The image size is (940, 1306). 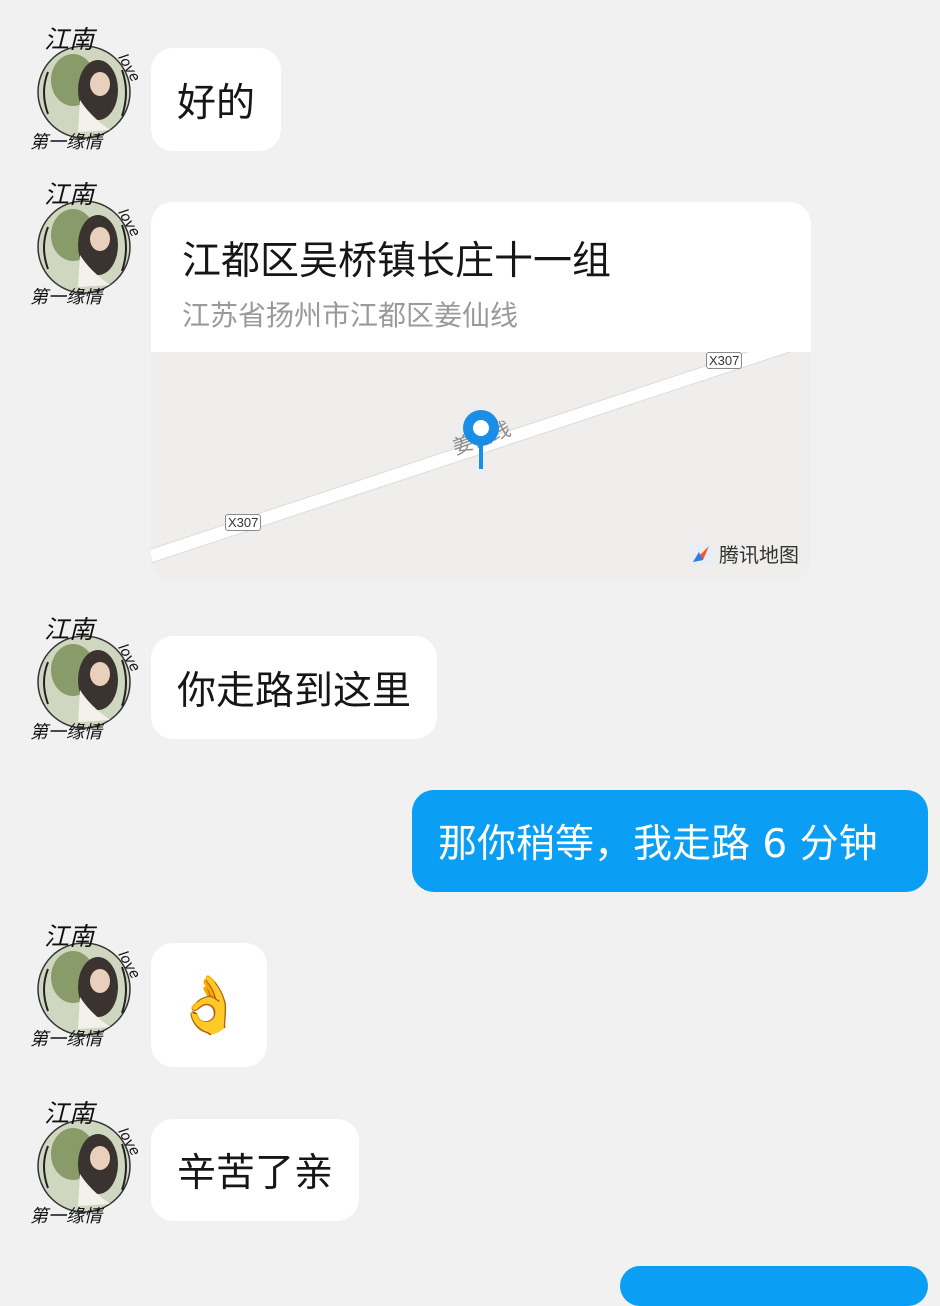 What do you see at coordinates (481, 439) in the screenshot?
I see `map-pin-icon` at bounding box center [481, 439].